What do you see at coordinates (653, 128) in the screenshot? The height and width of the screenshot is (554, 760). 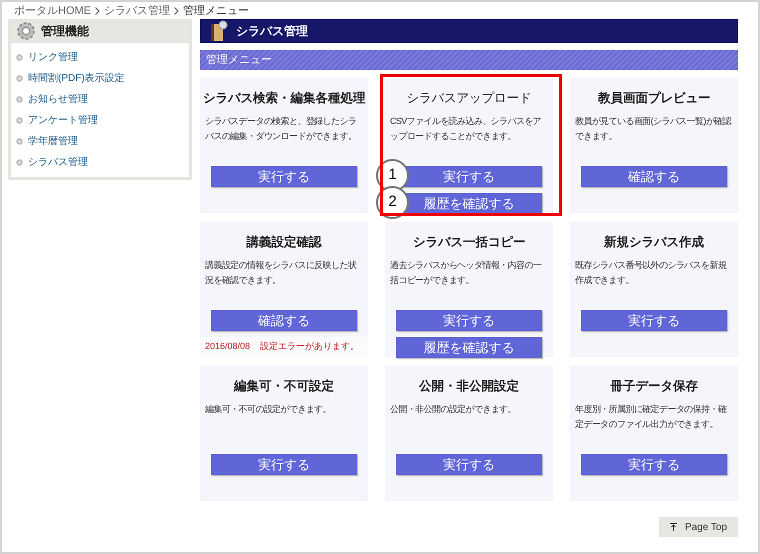 I see `card-description: 教員が見ている画面(シラバス一覧)が確認できます。` at bounding box center [653, 128].